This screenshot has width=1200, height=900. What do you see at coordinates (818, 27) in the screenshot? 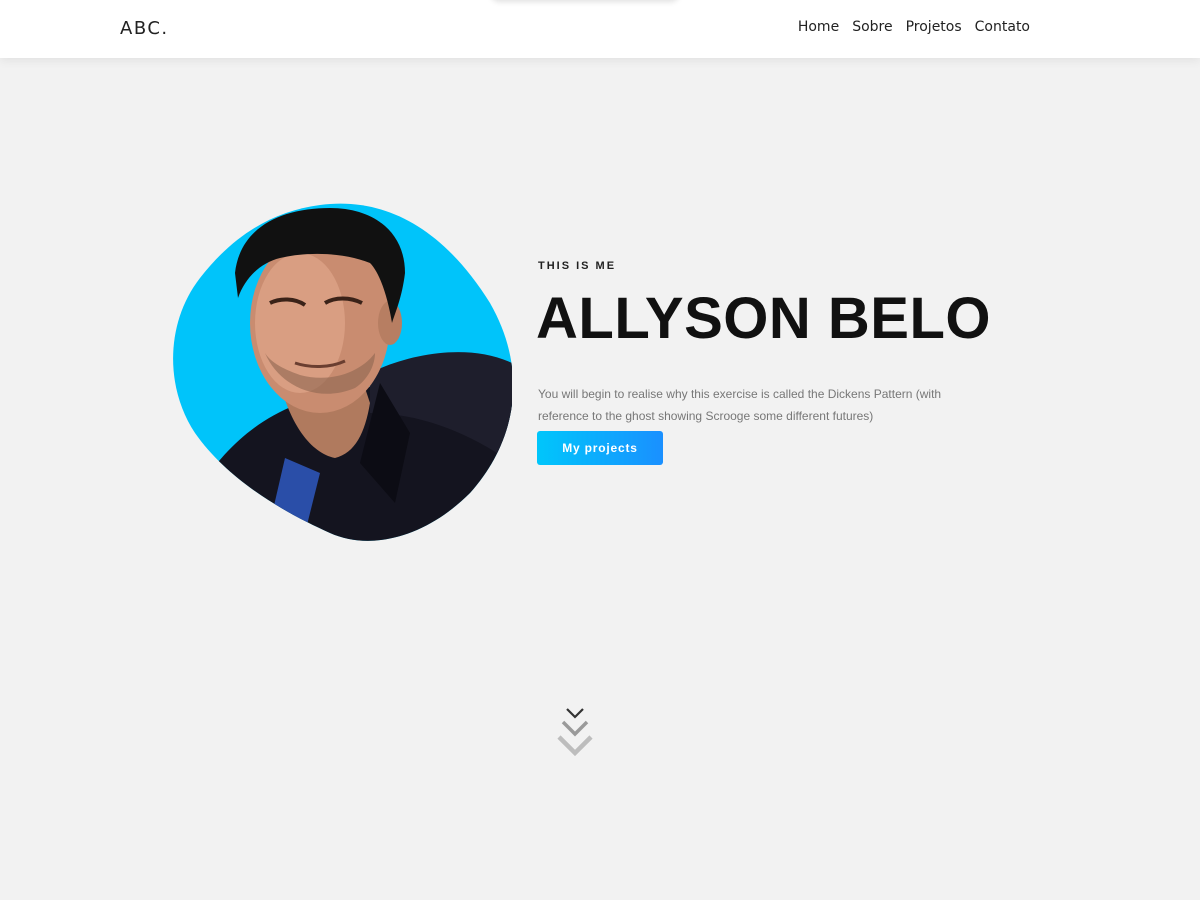
I see `nav-link-home: Home` at bounding box center [818, 27].